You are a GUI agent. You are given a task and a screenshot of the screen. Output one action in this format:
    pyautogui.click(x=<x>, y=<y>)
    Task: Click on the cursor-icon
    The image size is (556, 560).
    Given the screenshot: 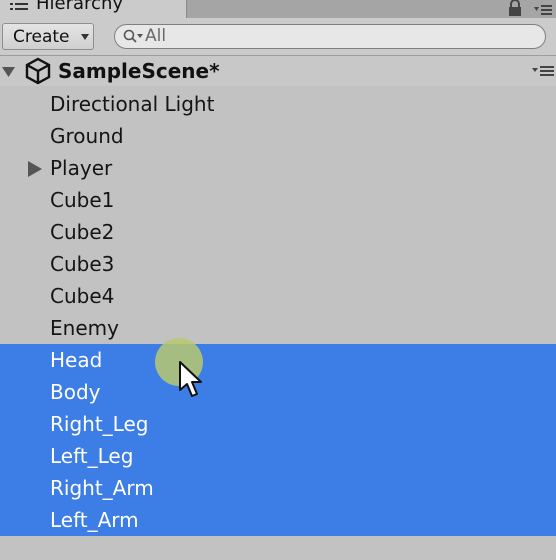 What is the action you would take?
    pyautogui.click(x=190, y=379)
    